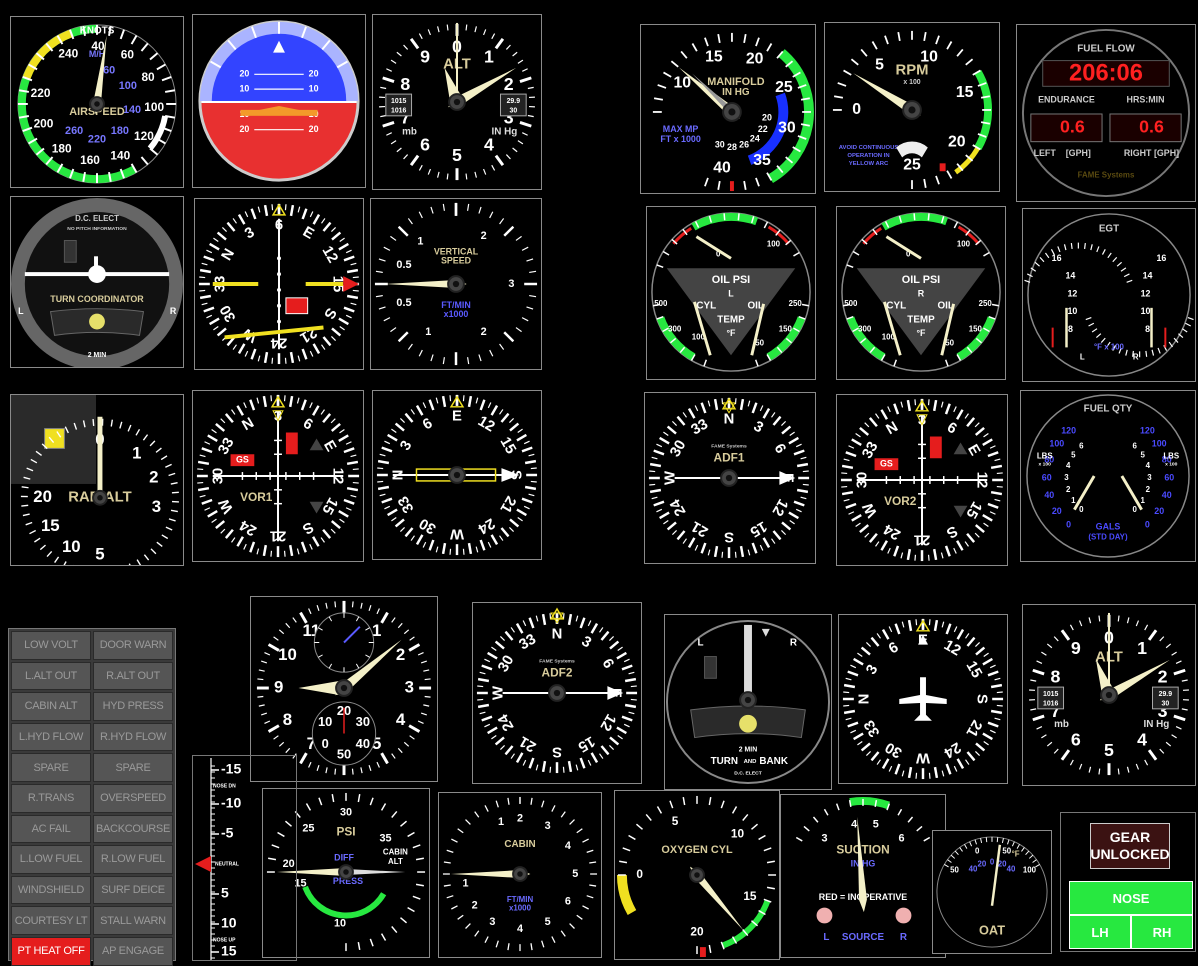 This screenshot has width=1198, height=966. What do you see at coordinates (826, 937) in the screenshot?
I see `suc-l: L` at bounding box center [826, 937].